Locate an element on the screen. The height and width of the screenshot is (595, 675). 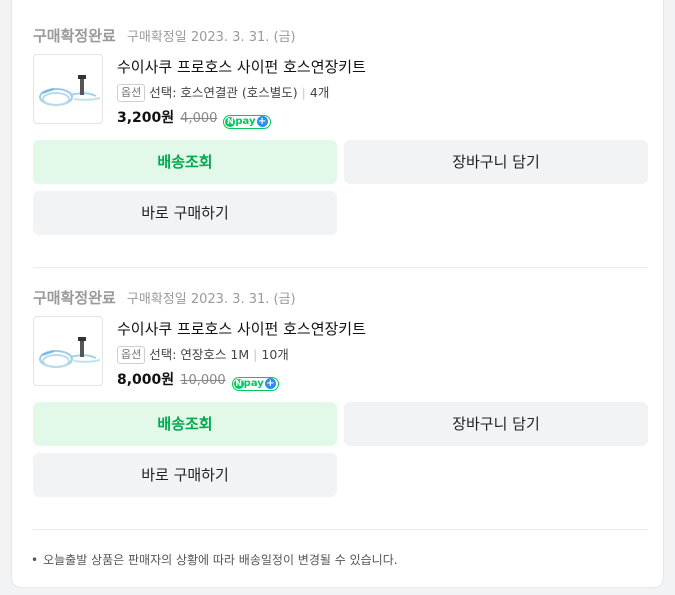
quantity: 10개 is located at coordinates (275, 354).